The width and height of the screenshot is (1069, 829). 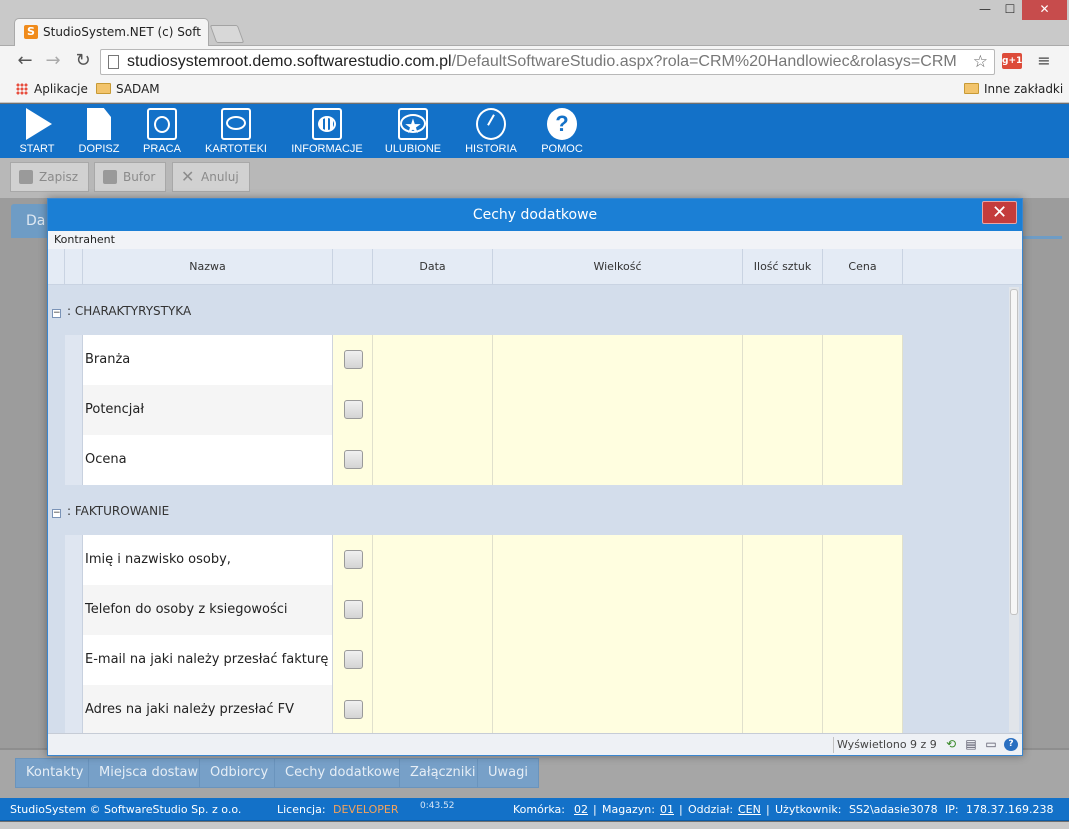 What do you see at coordinates (55, 773) in the screenshot?
I see `tab-kontakty: Kontakty` at bounding box center [55, 773].